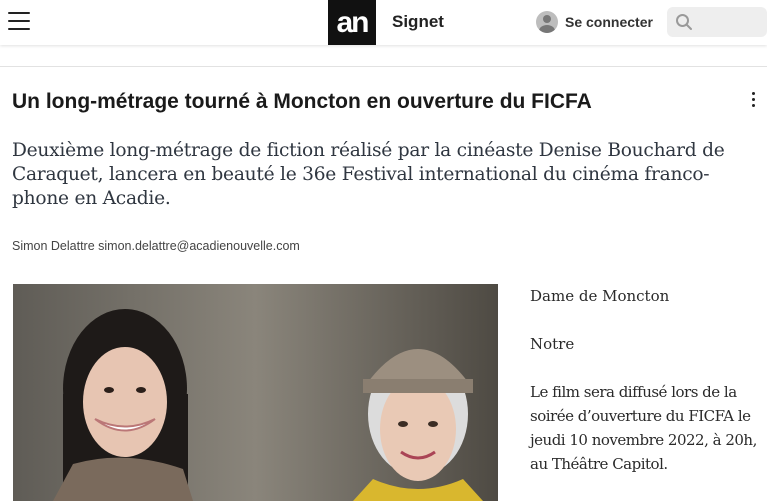  Describe the element at coordinates (729, 22) in the screenshot. I see `search-input` at that location.